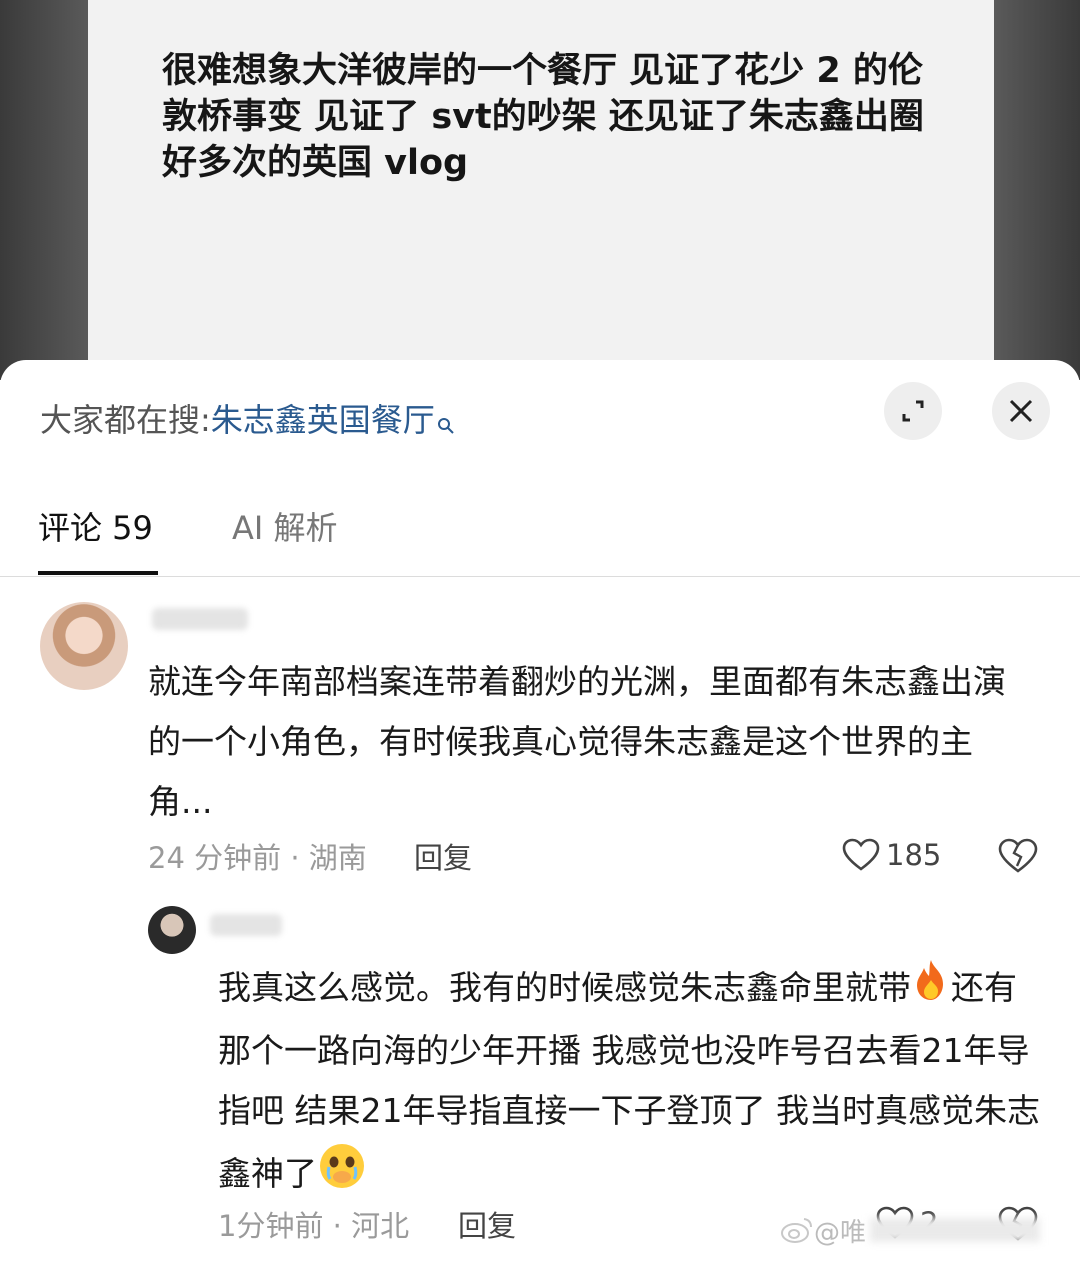  I want to click on watermark-text: @唯, so click(840, 1232).